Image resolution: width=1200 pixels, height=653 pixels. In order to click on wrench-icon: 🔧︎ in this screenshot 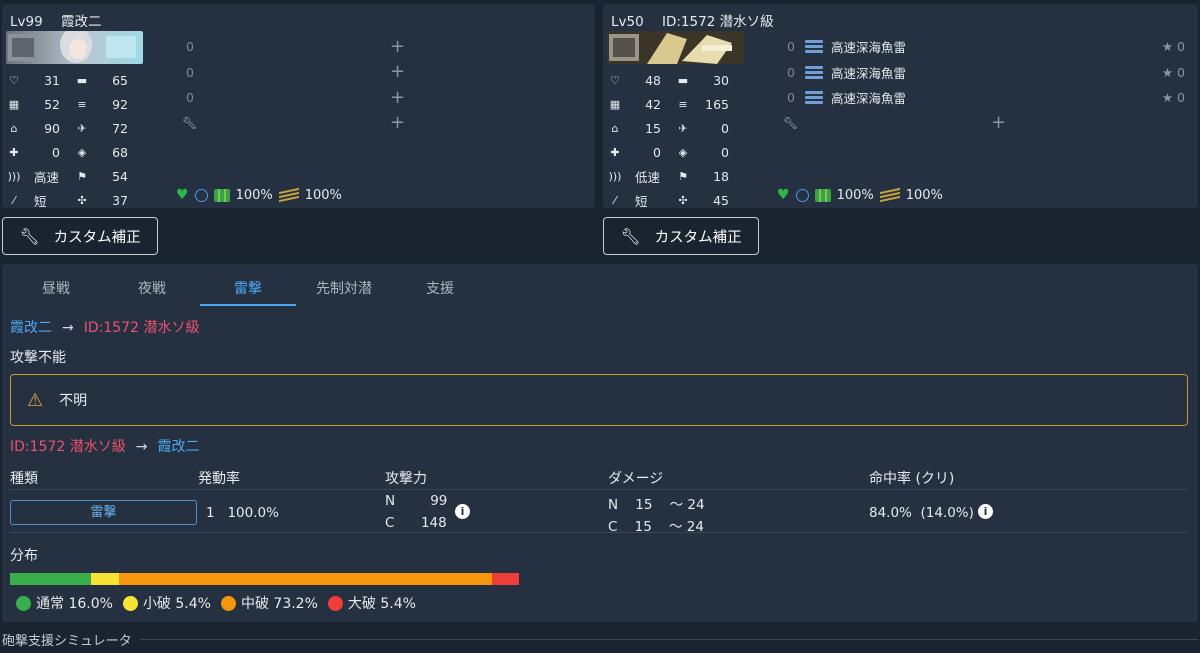, I will do `click(29, 236)`.